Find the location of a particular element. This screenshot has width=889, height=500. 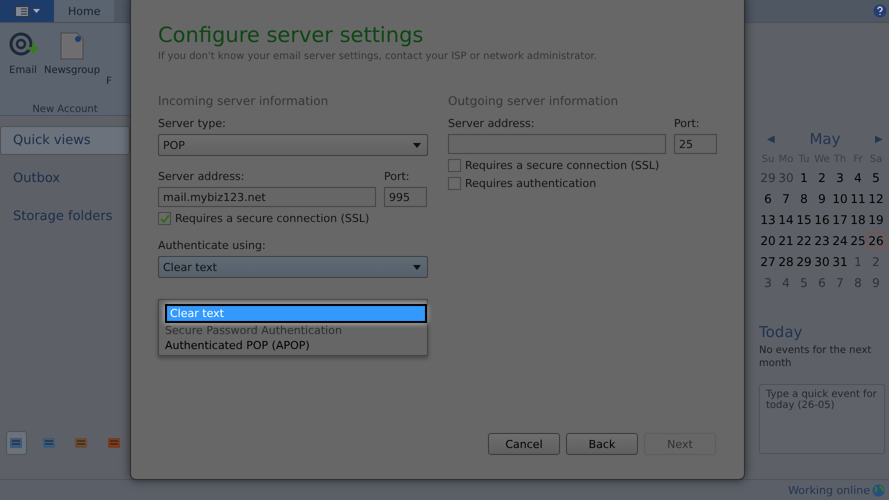

menu-icon is located at coordinates (21, 11).